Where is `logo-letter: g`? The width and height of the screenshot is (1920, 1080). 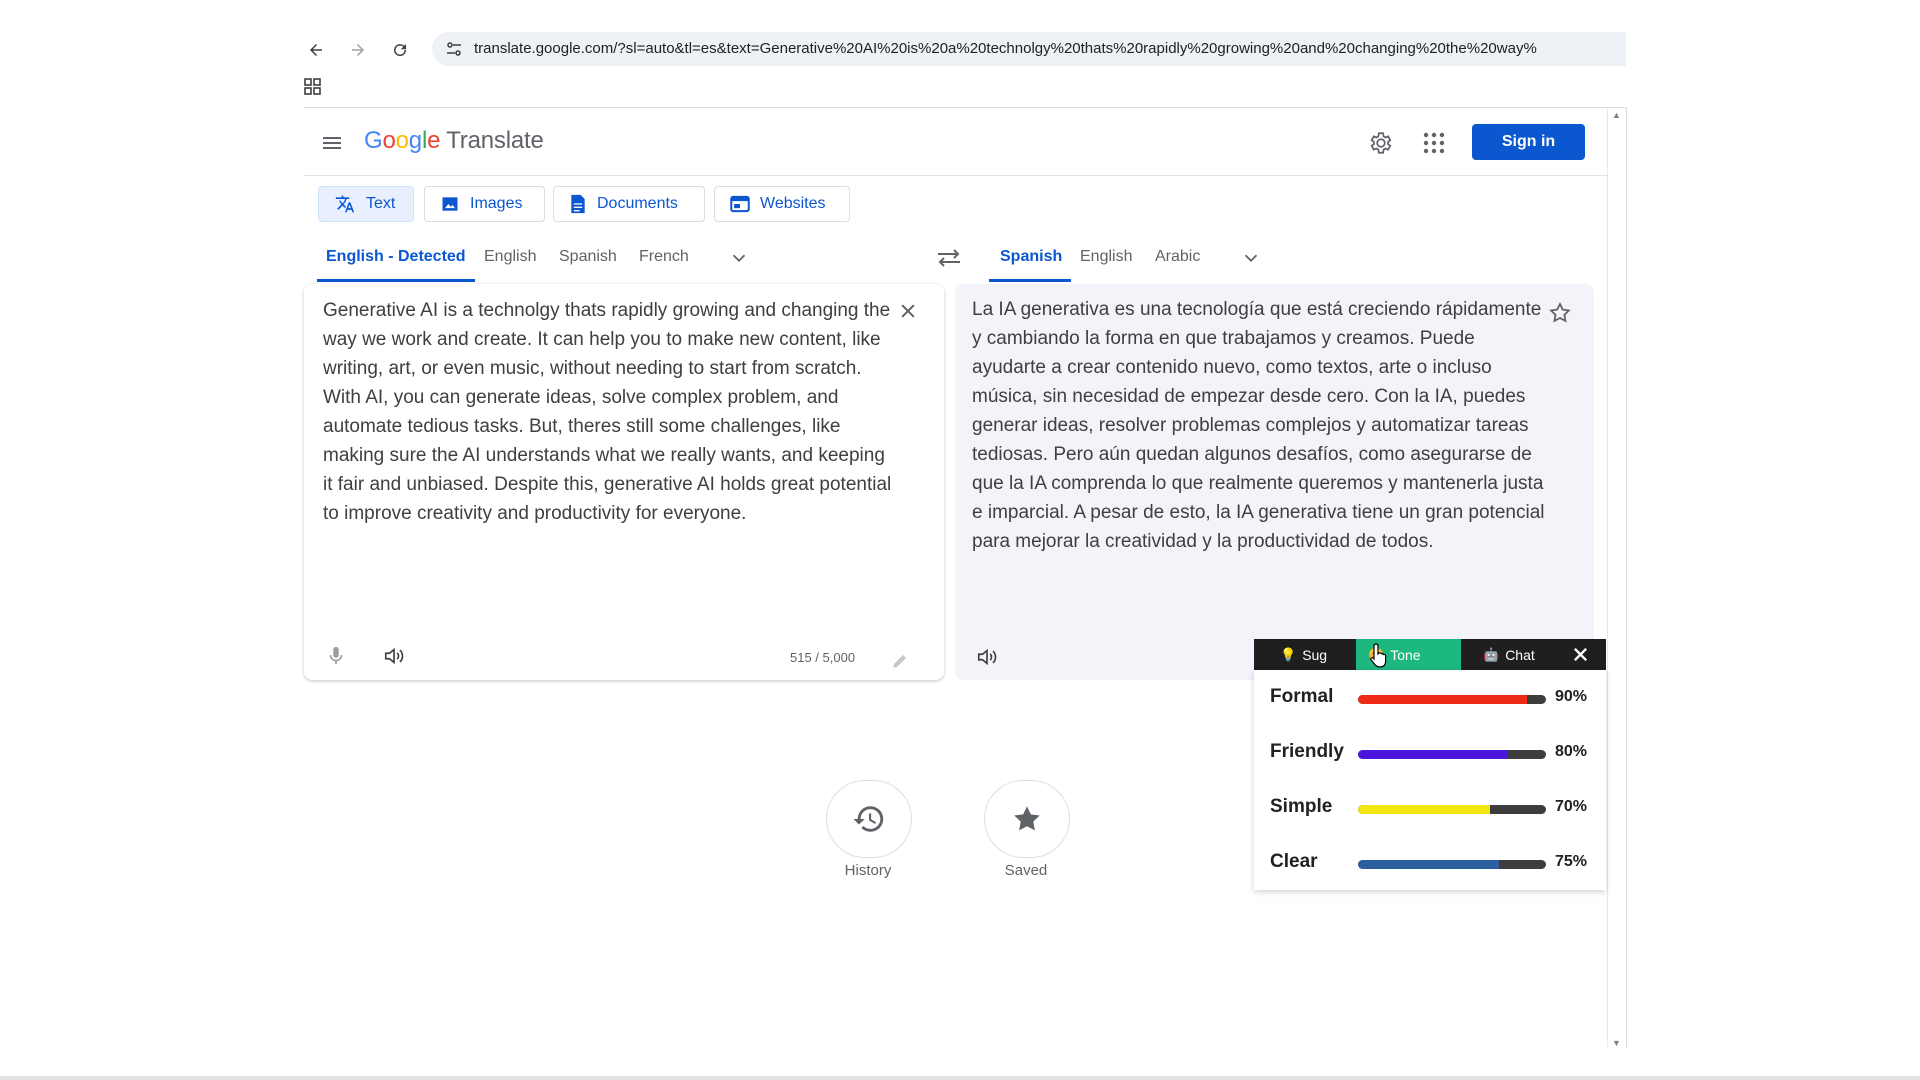
logo-letter: g is located at coordinates (415, 140).